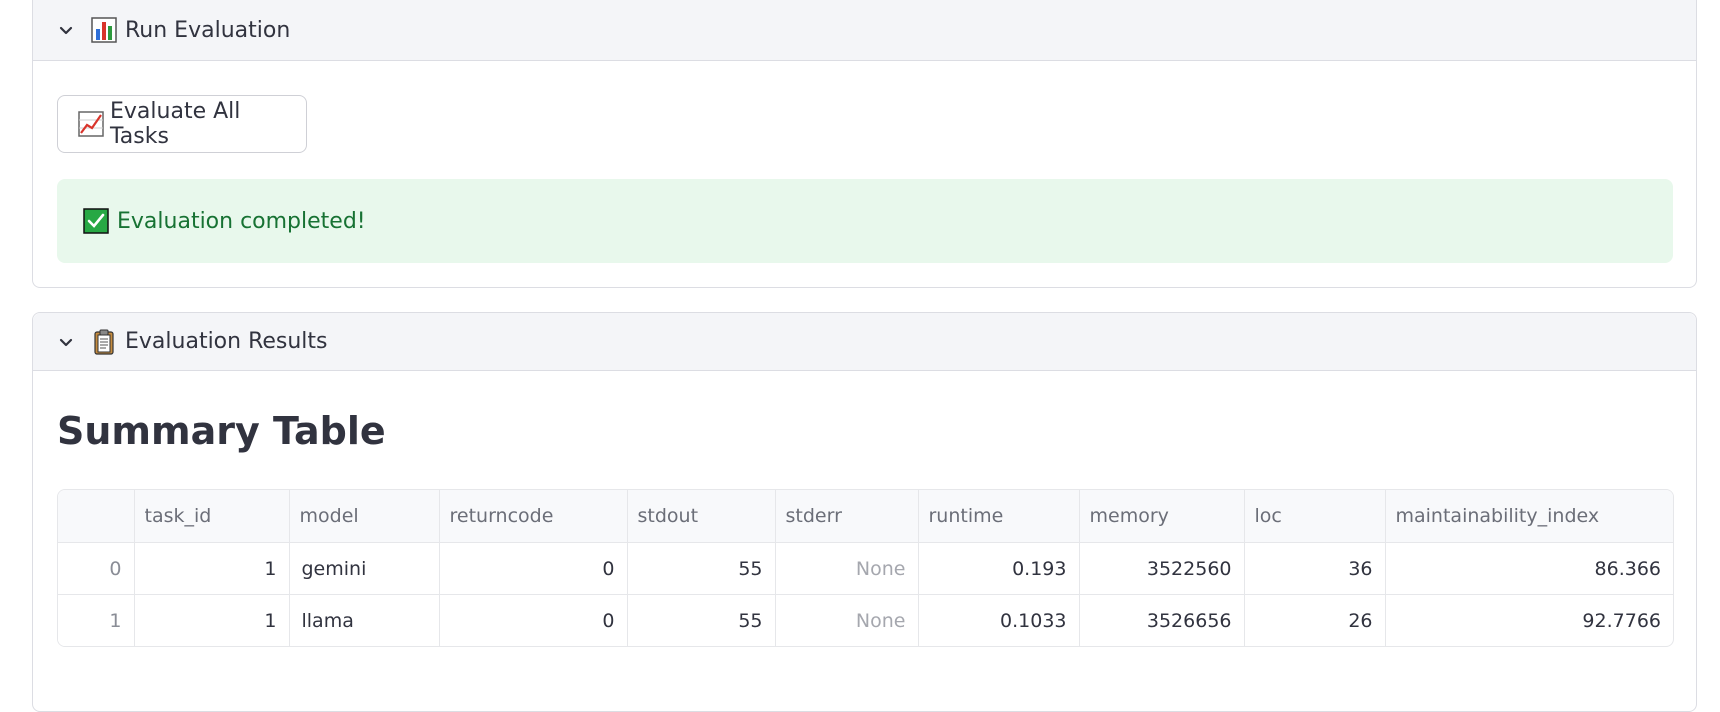 The image size is (1720, 712). What do you see at coordinates (1162, 568) in the screenshot?
I see `table-cell: 3522560` at bounding box center [1162, 568].